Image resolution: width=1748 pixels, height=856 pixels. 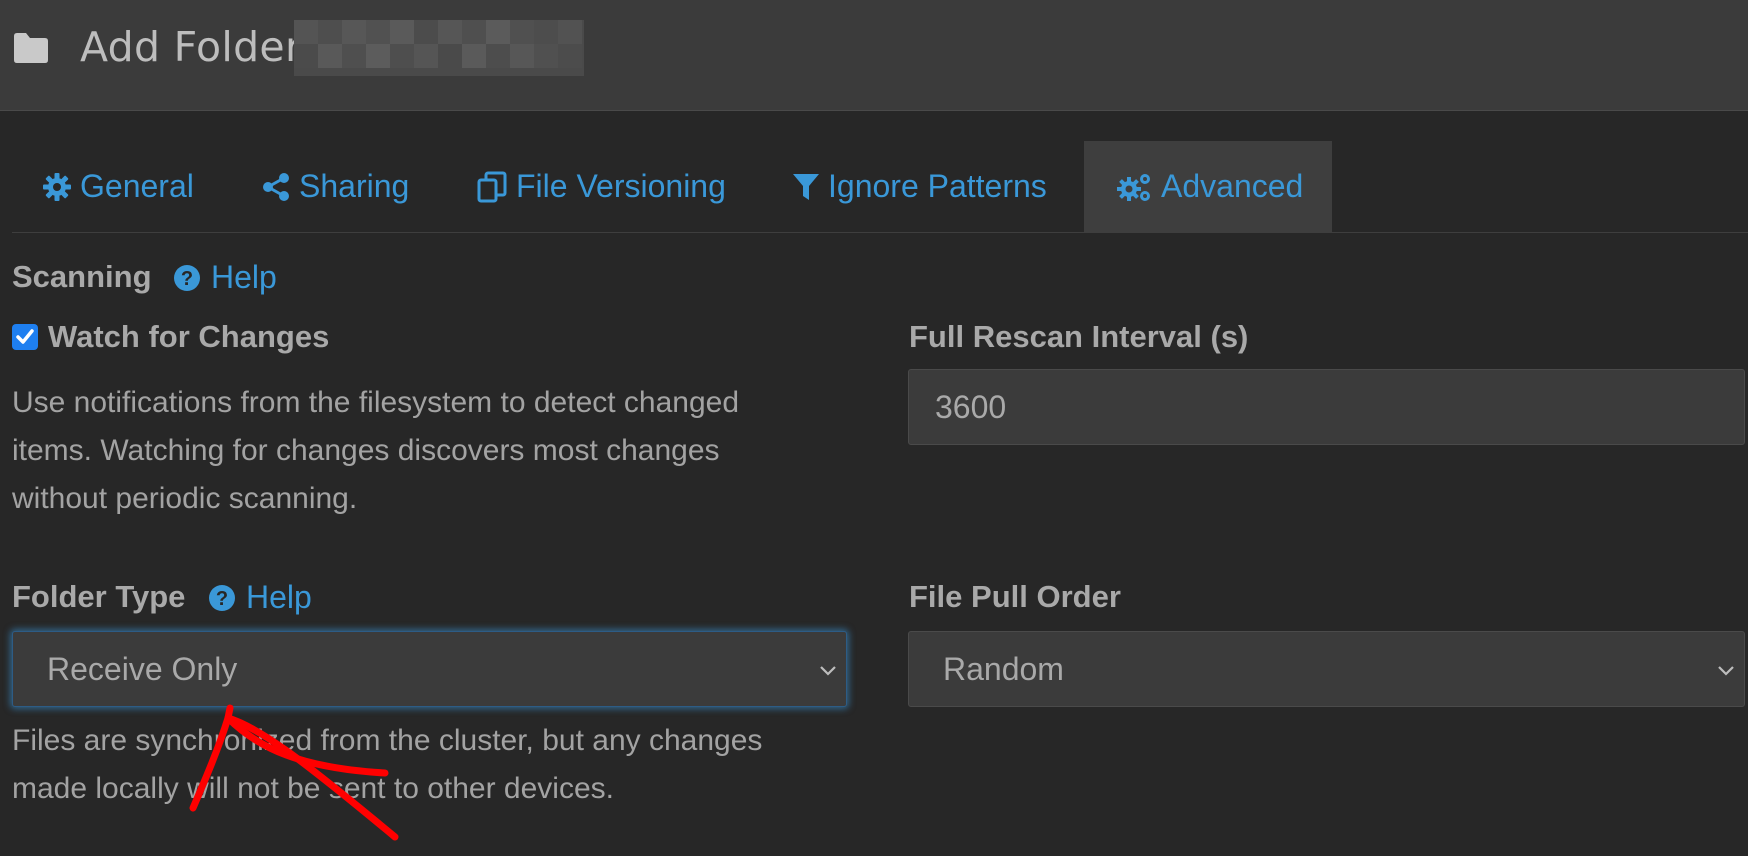 What do you see at coordinates (279, 597) in the screenshot?
I see `folder-type-help-label: Help` at bounding box center [279, 597].